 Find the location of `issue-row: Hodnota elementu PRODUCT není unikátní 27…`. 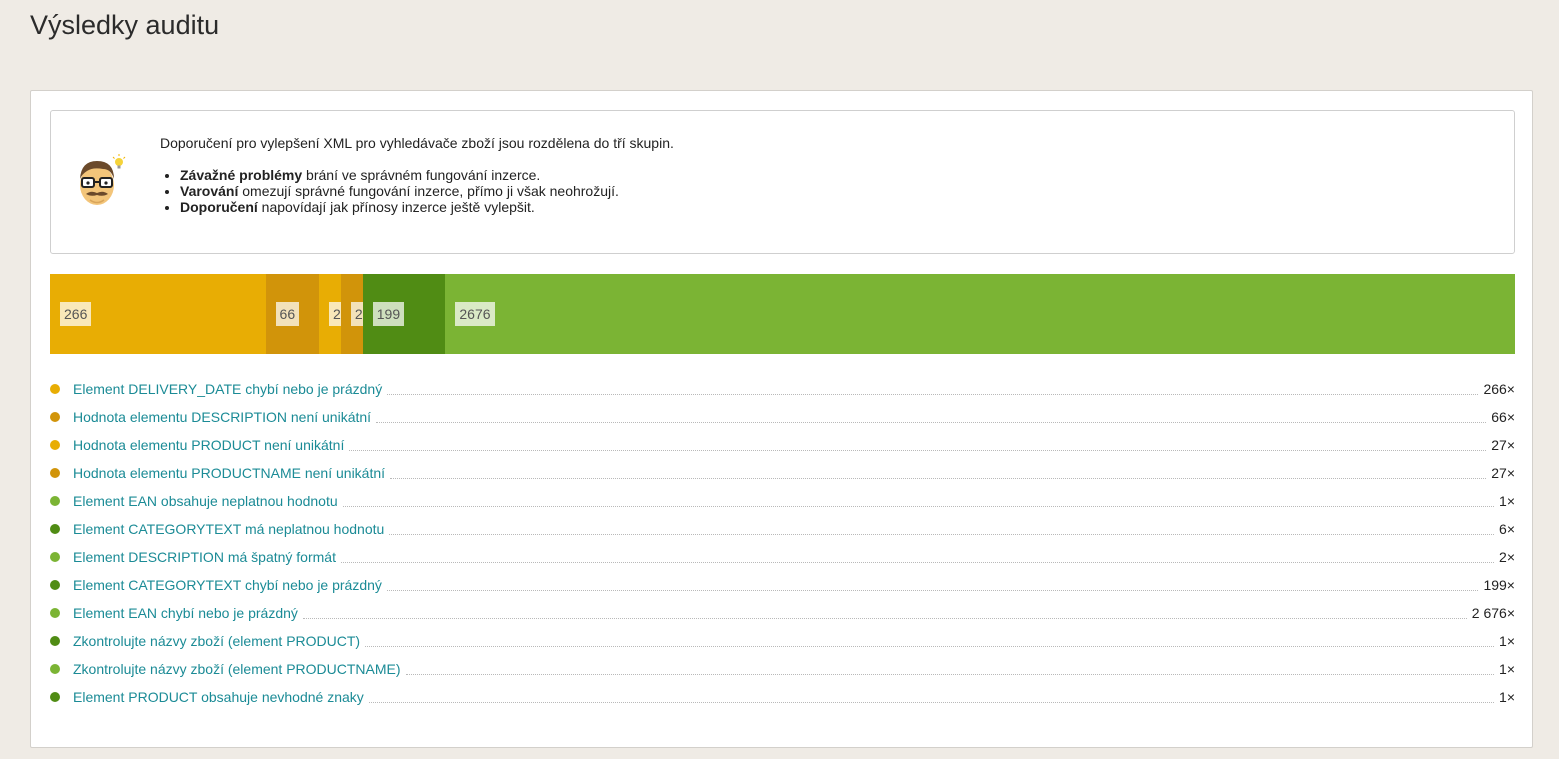

issue-row: Hodnota elementu PRODUCT není unikátní 27… is located at coordinates (782, 445).